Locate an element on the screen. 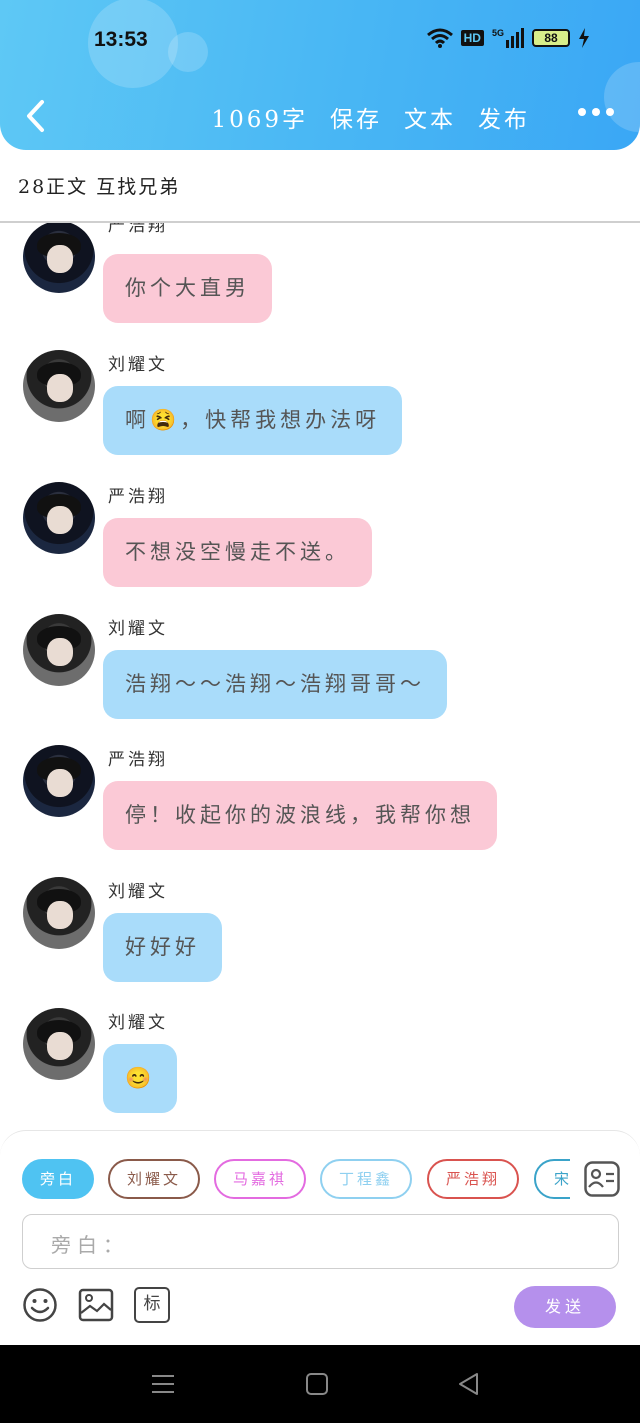  role-chip-yan: 严浩翔 is located at coordinates (473, 1179).